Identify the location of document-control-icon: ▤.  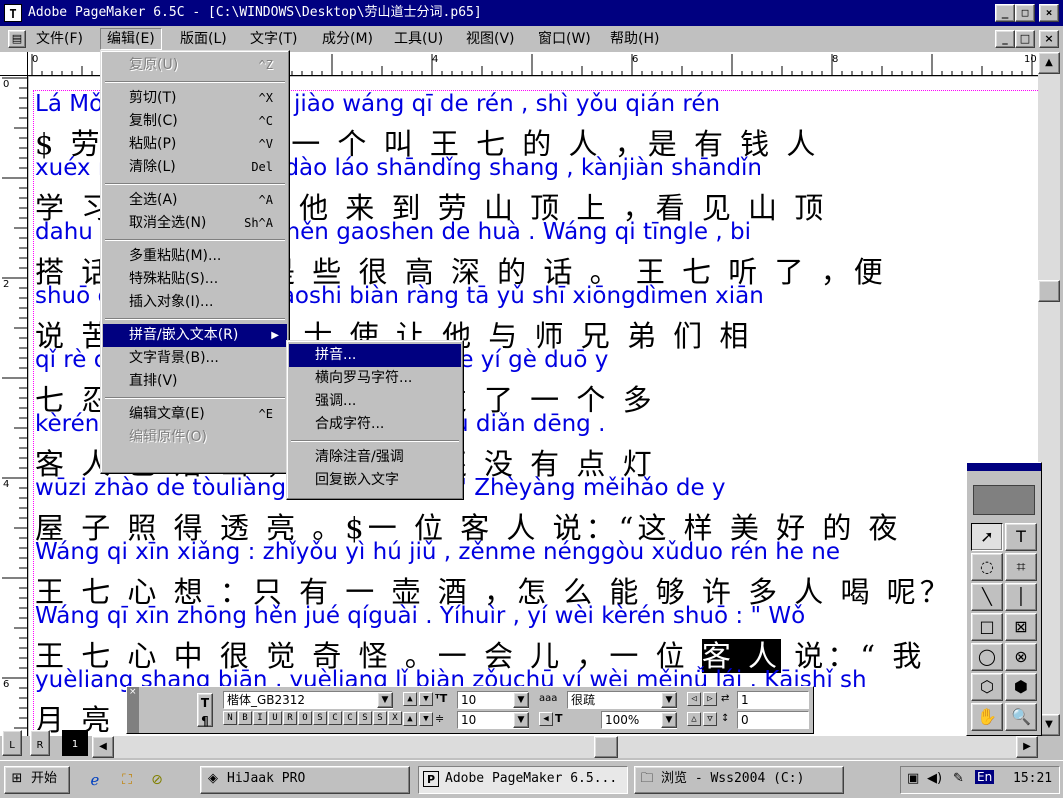
(17, 39).